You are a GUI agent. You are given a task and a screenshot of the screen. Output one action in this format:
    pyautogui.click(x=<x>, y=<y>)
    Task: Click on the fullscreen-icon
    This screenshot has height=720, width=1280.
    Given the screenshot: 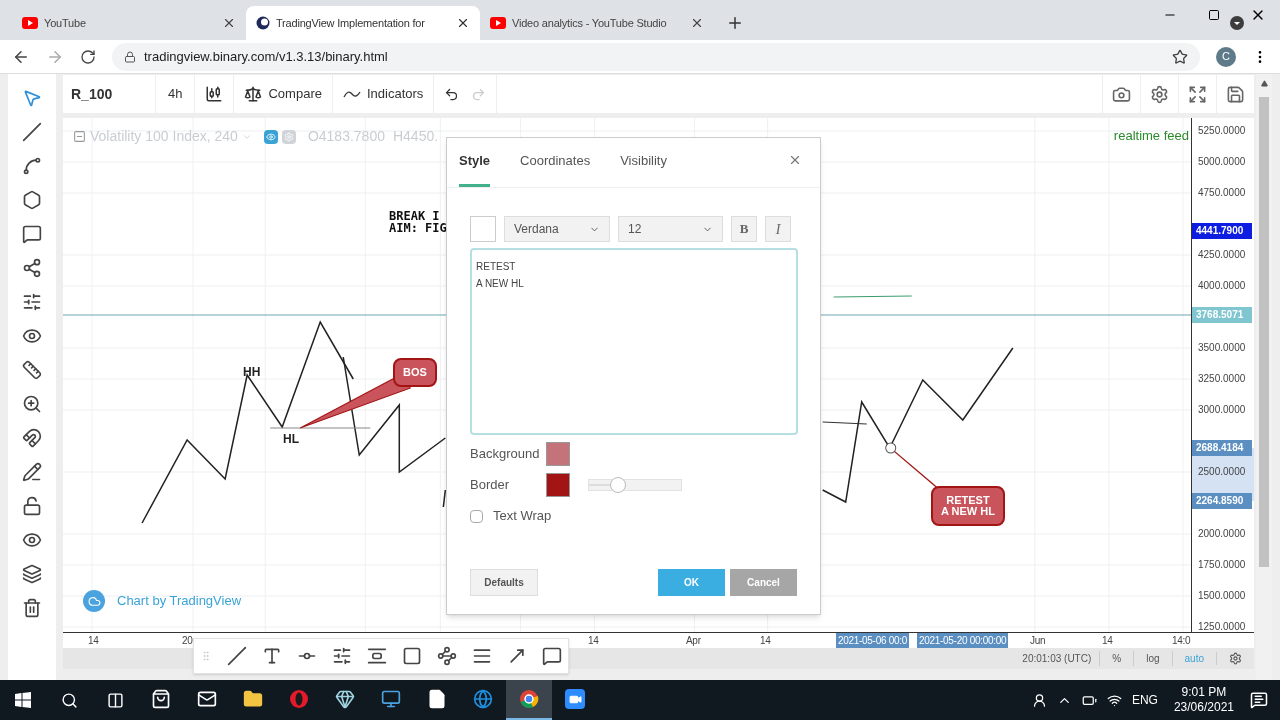 What is the action you would take?
    pyautogui.click(x=1197, y=94)
    